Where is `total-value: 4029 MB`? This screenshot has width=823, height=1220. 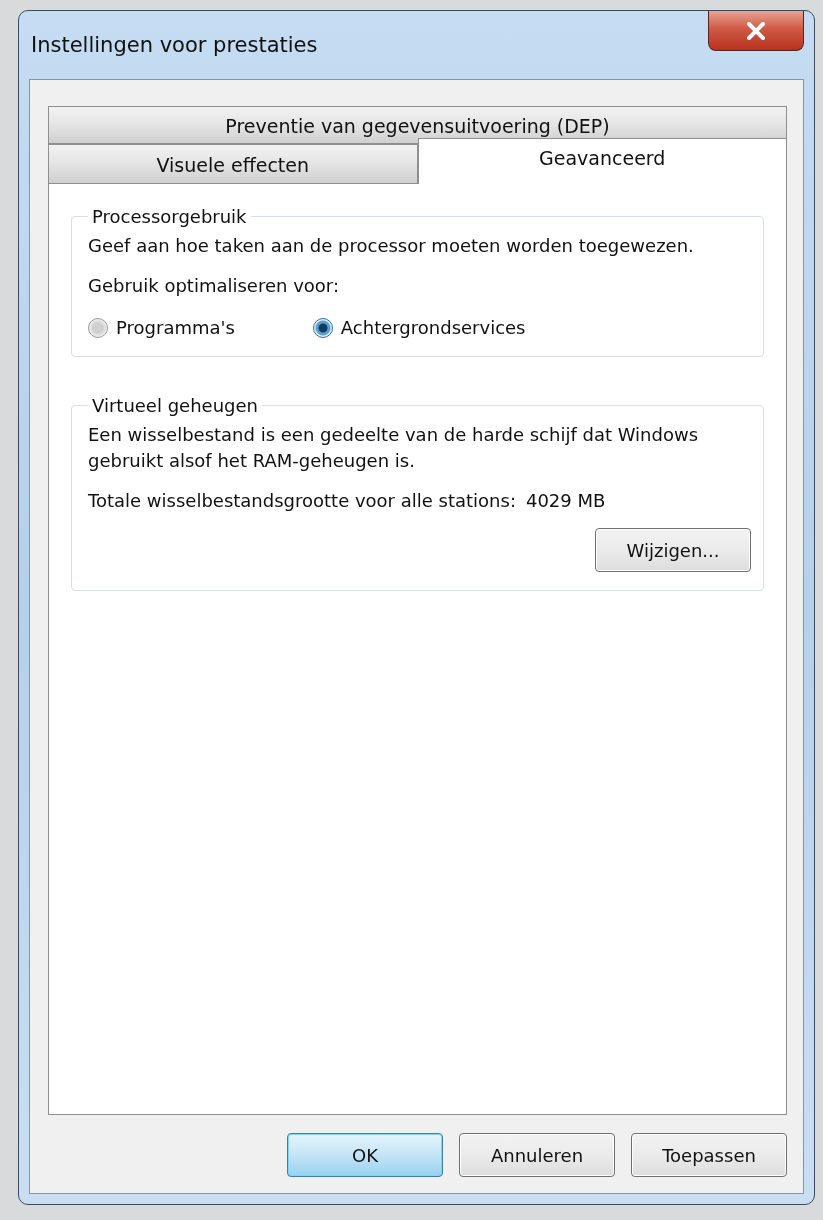 total-value: 4029 MB is located at coordinates (565, 501).